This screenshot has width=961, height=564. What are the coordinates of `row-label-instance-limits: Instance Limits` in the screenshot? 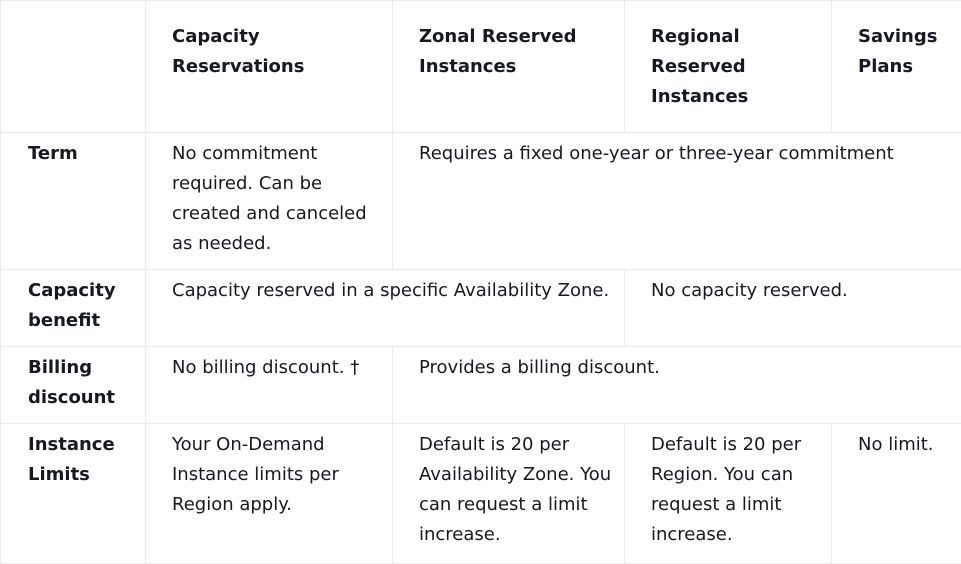 It's located at (73, 494).